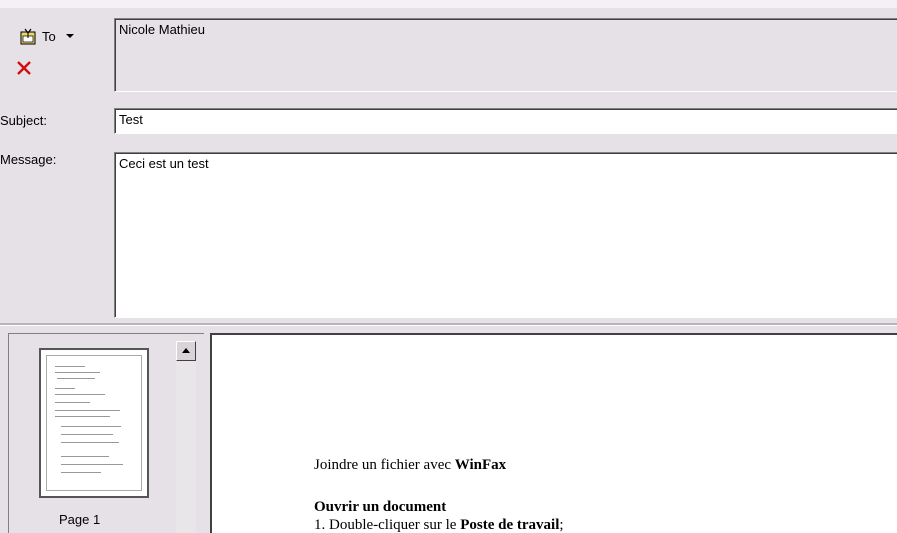  What do you see at coordinates (448, 324) in the screenshot?
I see `pane-divider` at bounding box center [448, 324].